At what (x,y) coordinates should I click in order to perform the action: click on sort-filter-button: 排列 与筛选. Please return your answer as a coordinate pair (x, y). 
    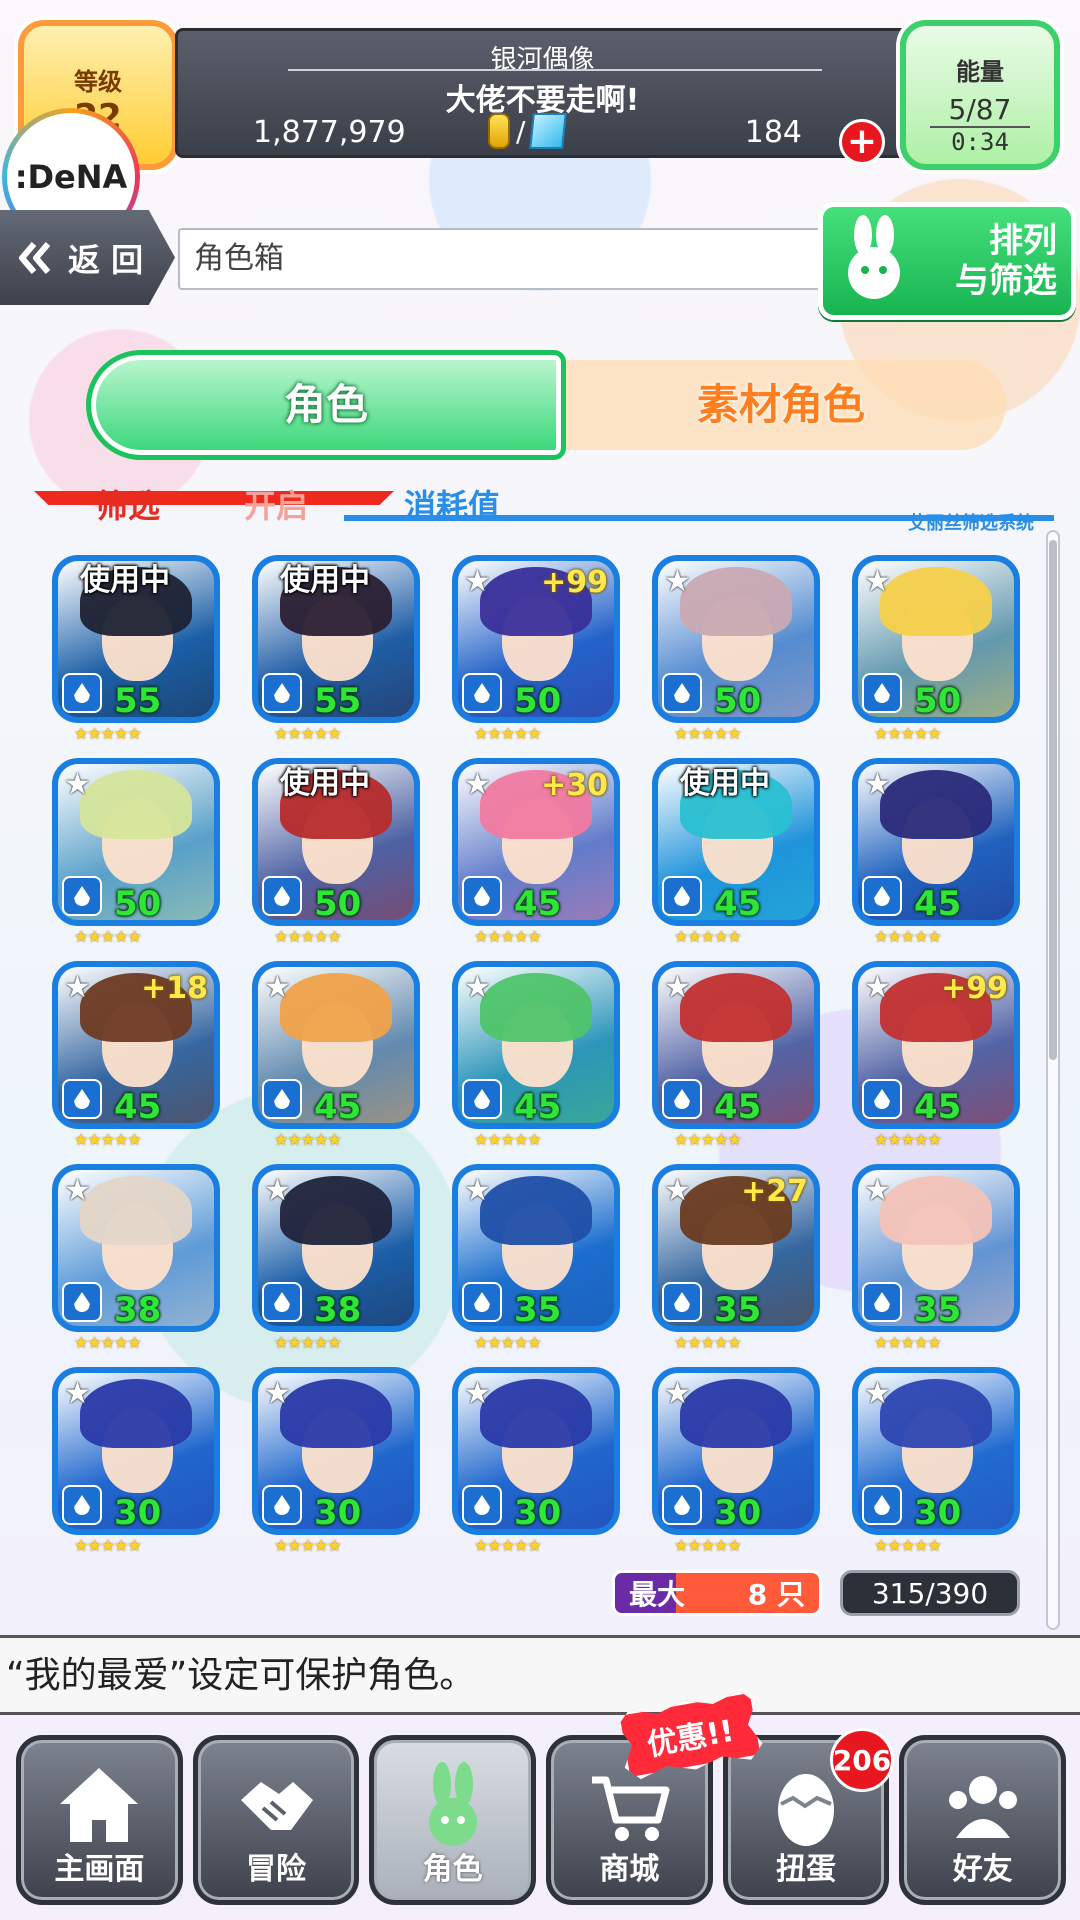
    Looking at the image, I should click on (947, 261).